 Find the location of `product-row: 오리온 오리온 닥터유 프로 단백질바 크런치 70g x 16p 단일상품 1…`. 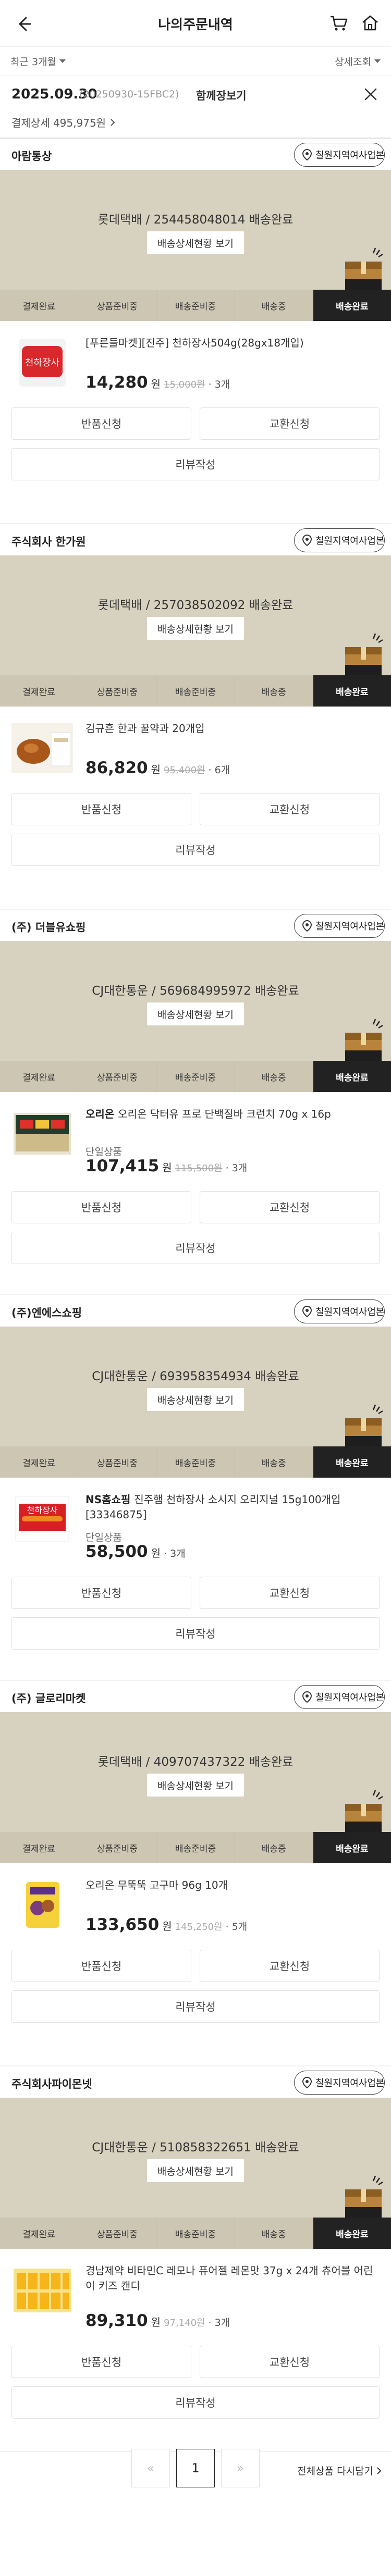

product-row: 오리온 오리온 닥터유 프로 단백질바 크런치 70g x 16p 단일상품 1… is located at coordinates (195, 1140).